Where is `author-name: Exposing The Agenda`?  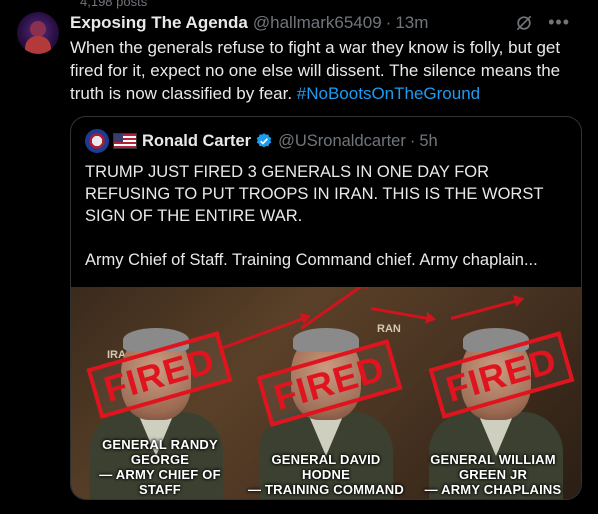 author-name: Exposing The Agenda is located at coordinates (159, 23).